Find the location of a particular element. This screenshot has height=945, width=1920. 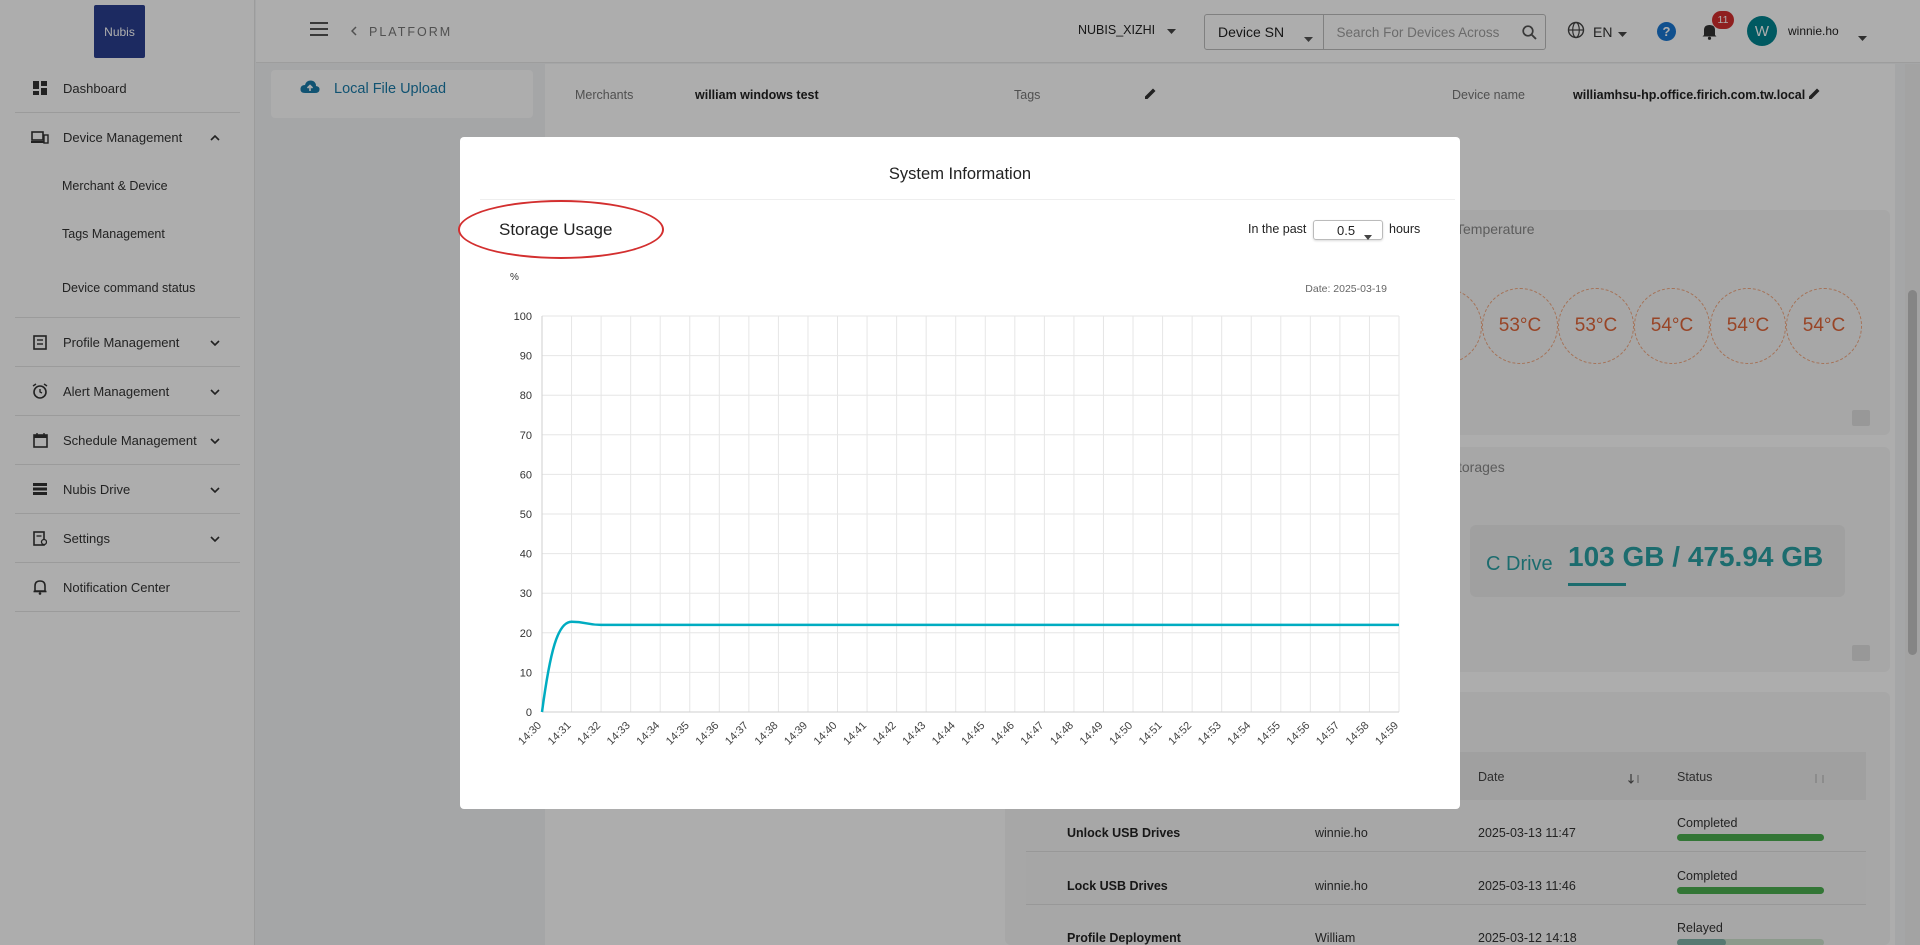

series-line is located at coordinates (969, 666).